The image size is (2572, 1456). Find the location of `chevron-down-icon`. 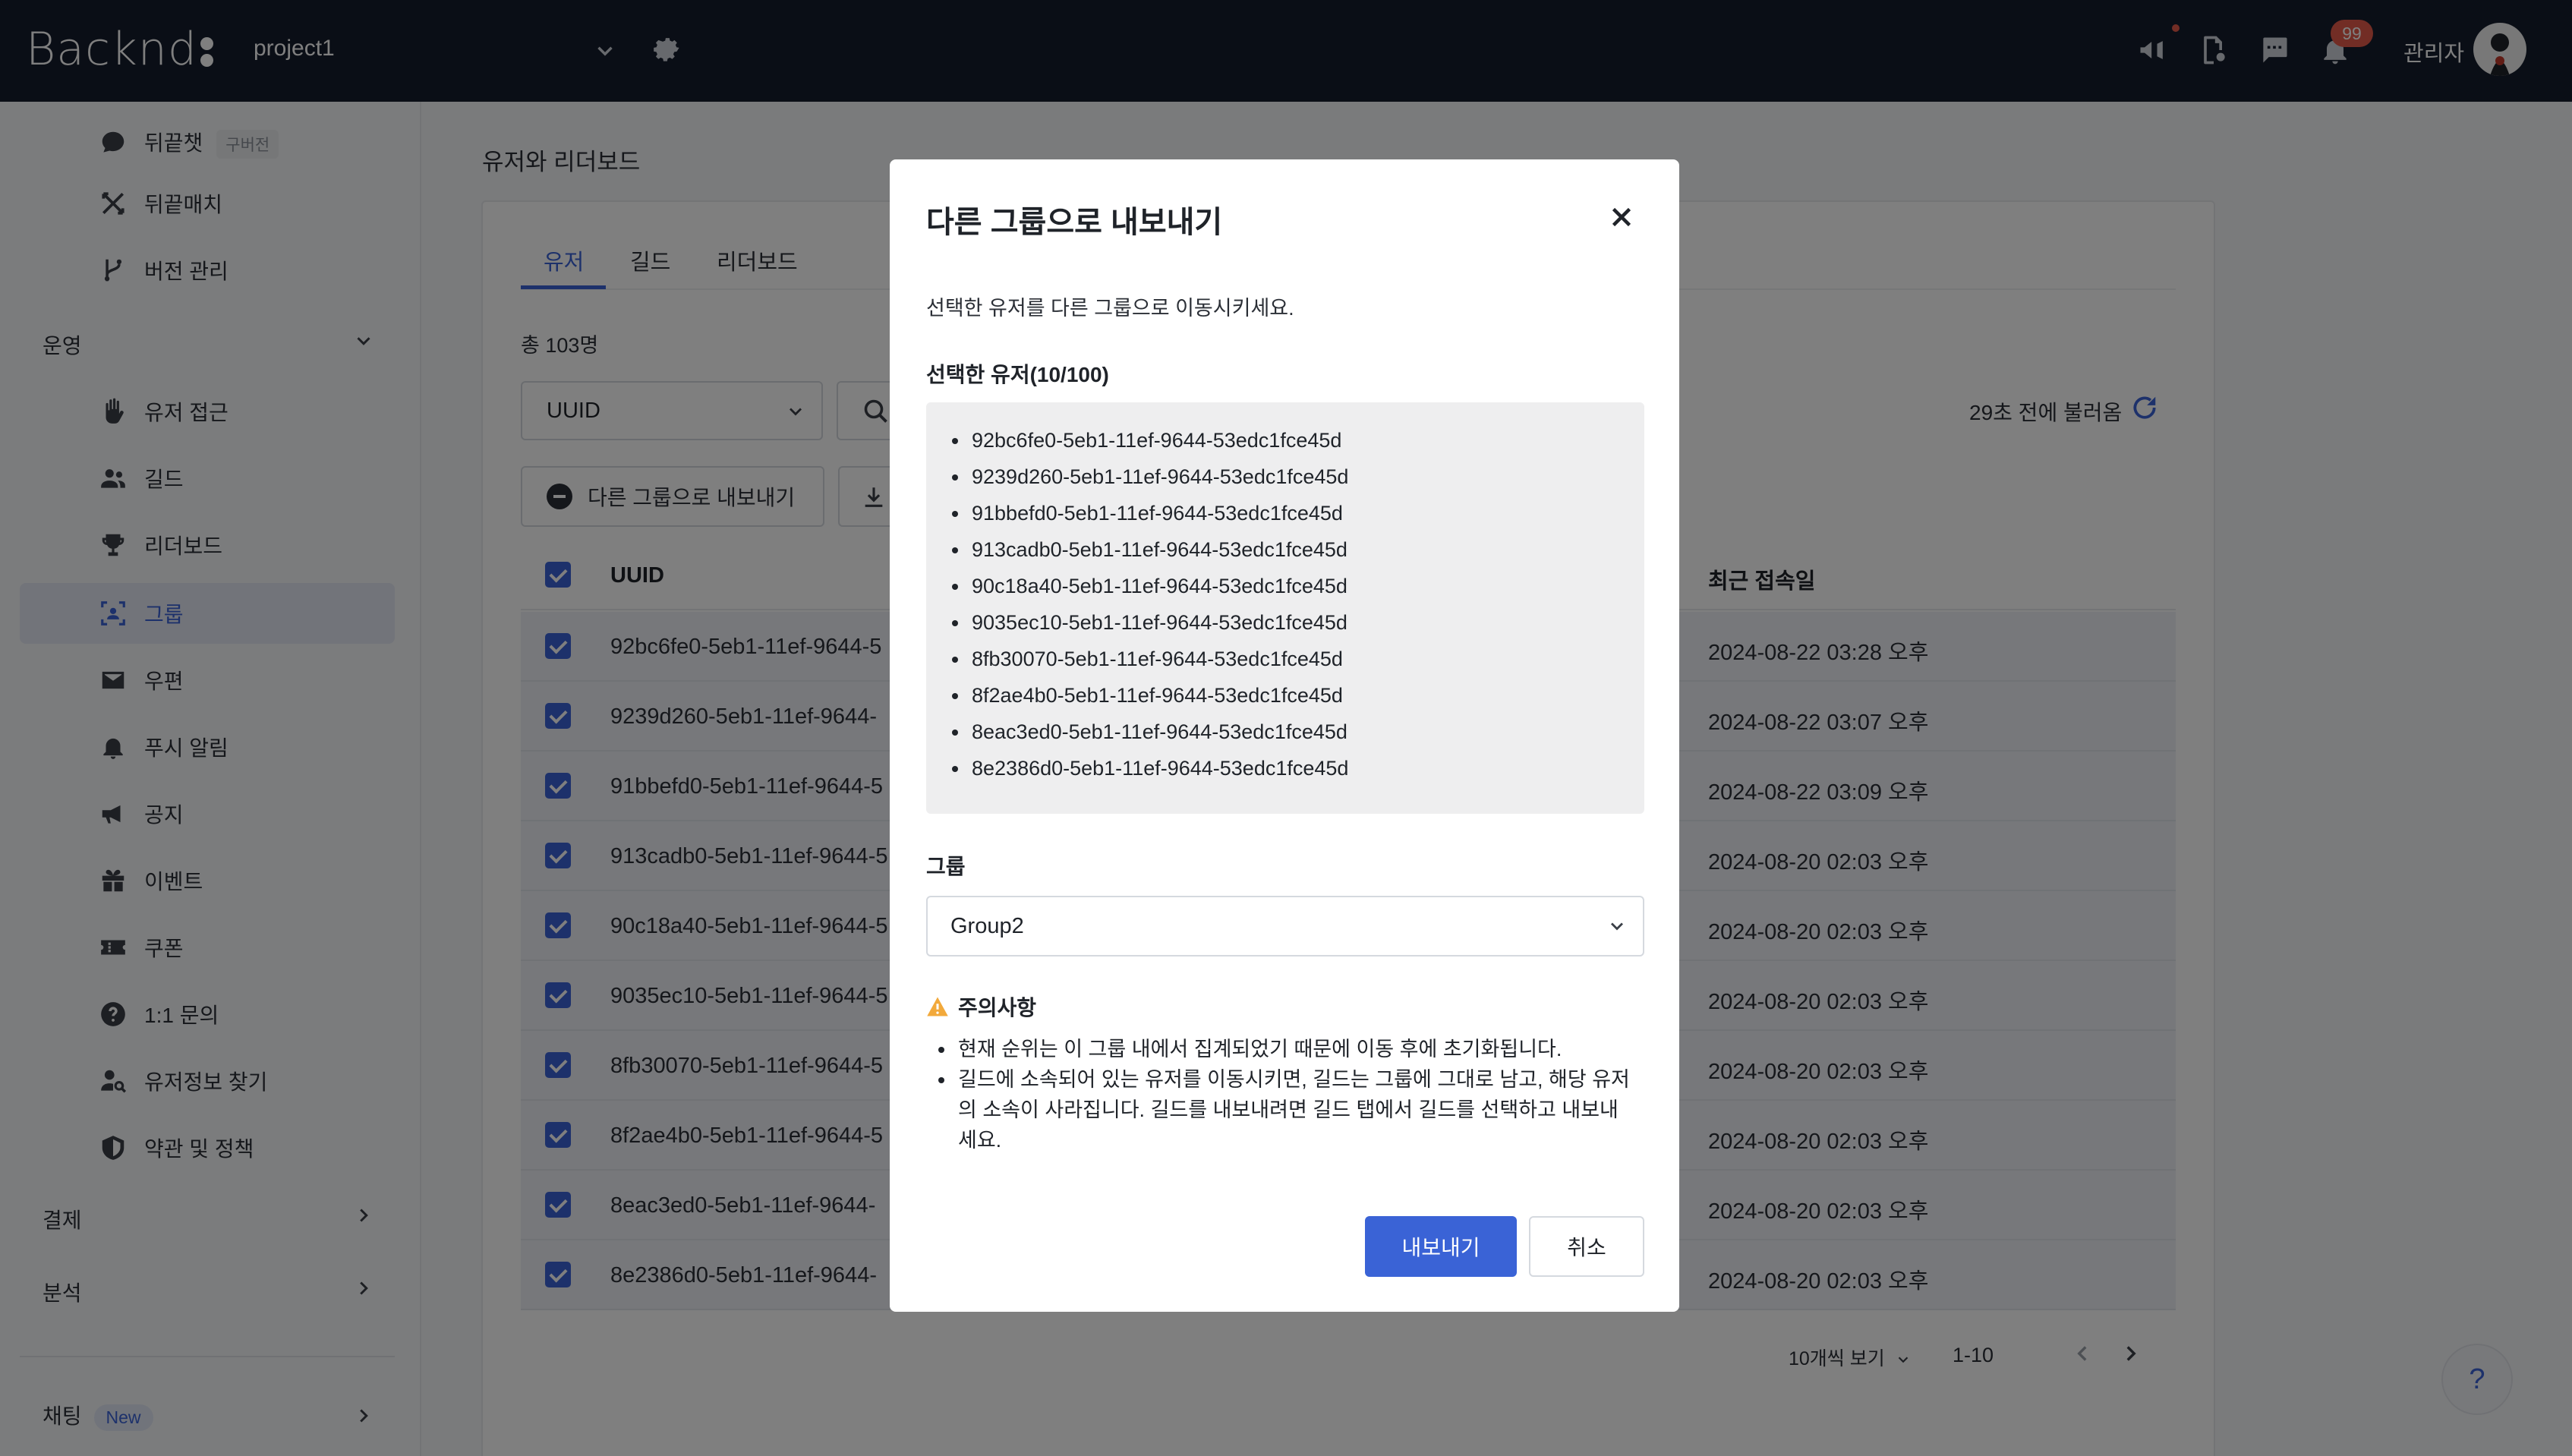

chevron-down-icon is located at coordinates (1617, 926).